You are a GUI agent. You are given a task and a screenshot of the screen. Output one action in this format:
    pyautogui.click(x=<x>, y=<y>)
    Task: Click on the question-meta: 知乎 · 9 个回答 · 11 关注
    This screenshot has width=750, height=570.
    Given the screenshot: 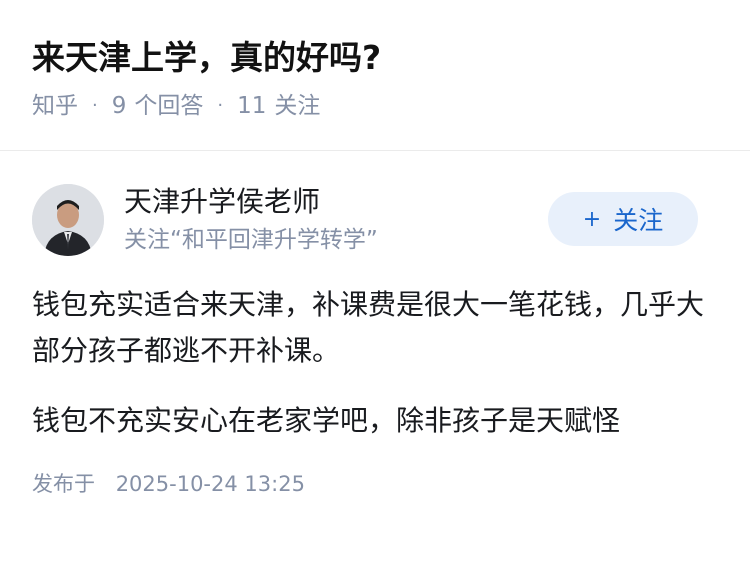 What is the action you would take?
    pyautogui.click(x=375, y=106)
    